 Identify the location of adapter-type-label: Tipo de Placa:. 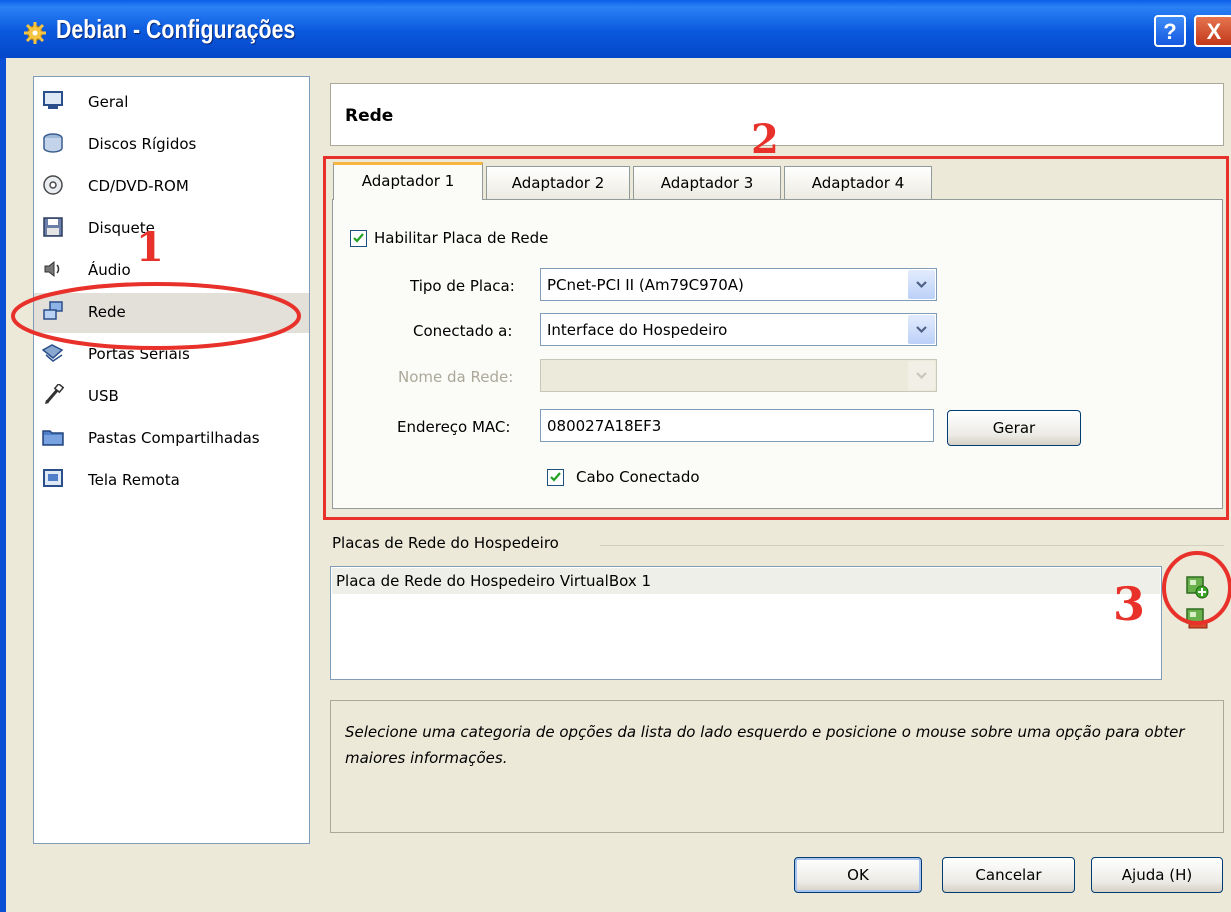
(462, 286).